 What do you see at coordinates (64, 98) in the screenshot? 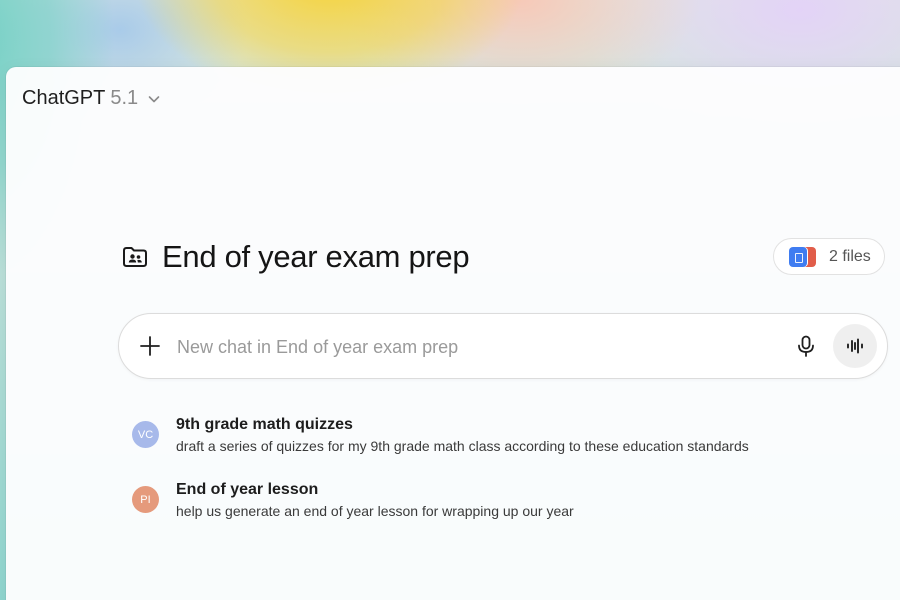
I see `app-name: ChatGPT` at bounding box center [64, 98].